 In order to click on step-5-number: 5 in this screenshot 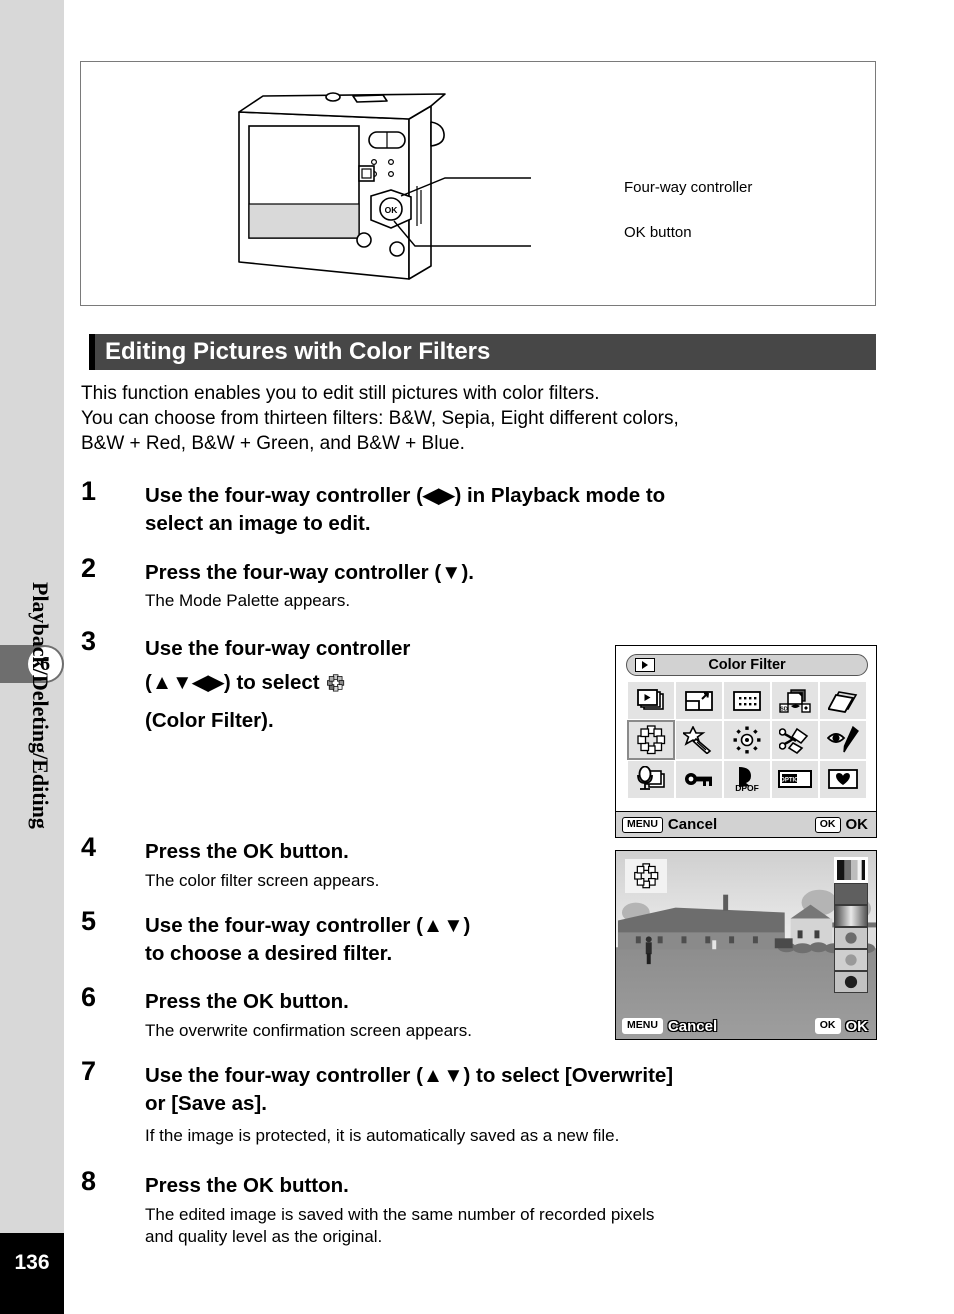, I will do `click(89, 921)`.